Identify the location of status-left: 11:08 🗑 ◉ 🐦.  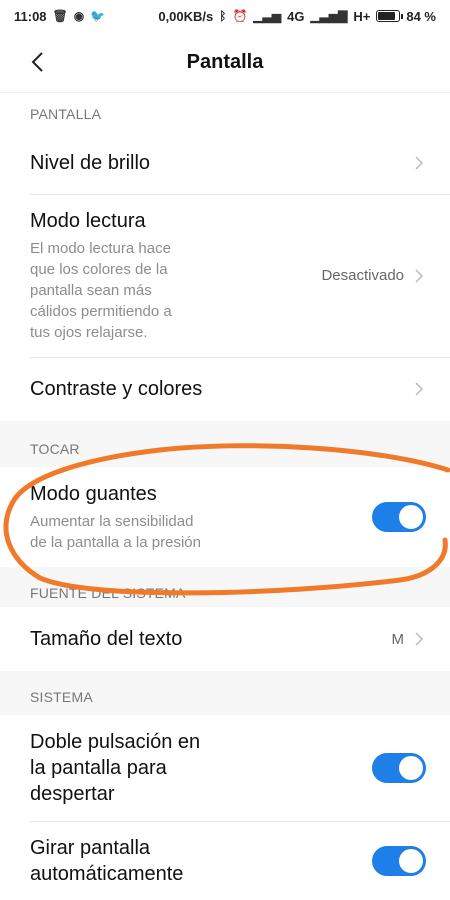
(59, 16).